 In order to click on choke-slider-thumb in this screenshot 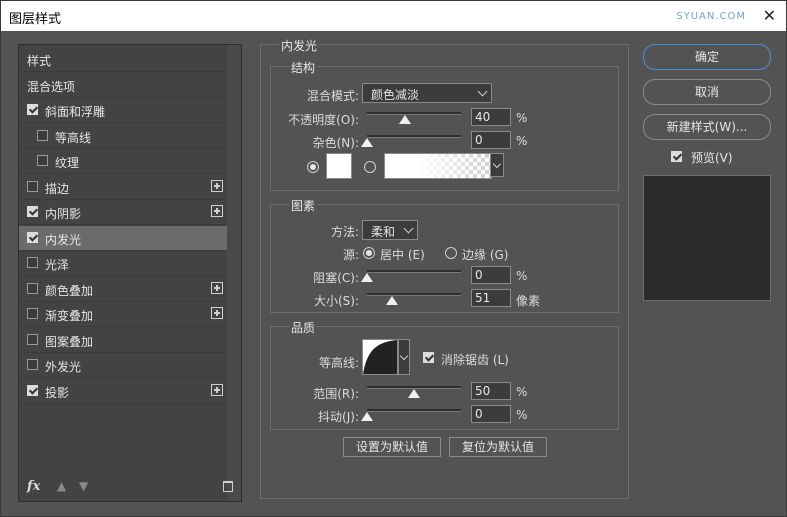, I will do `click(367, 277)`.